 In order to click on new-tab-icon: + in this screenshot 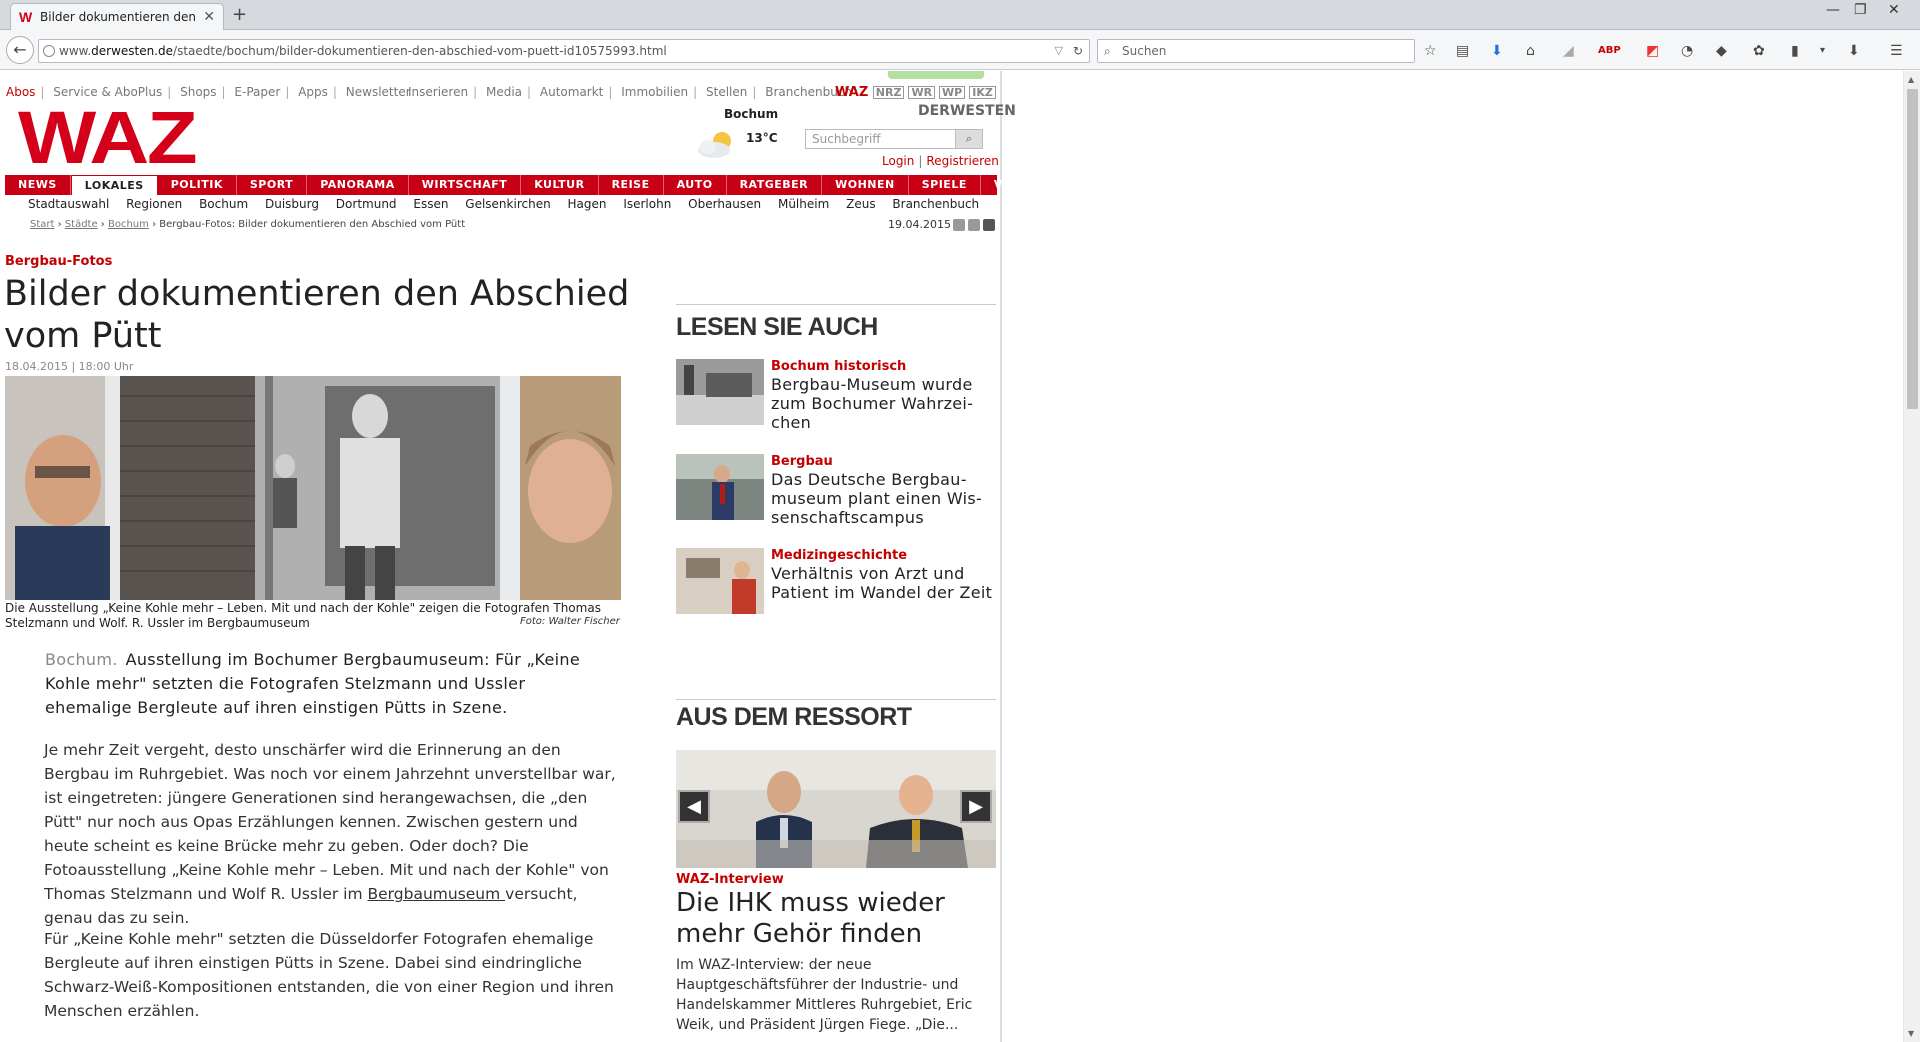, I will do `click(239, 14)`.